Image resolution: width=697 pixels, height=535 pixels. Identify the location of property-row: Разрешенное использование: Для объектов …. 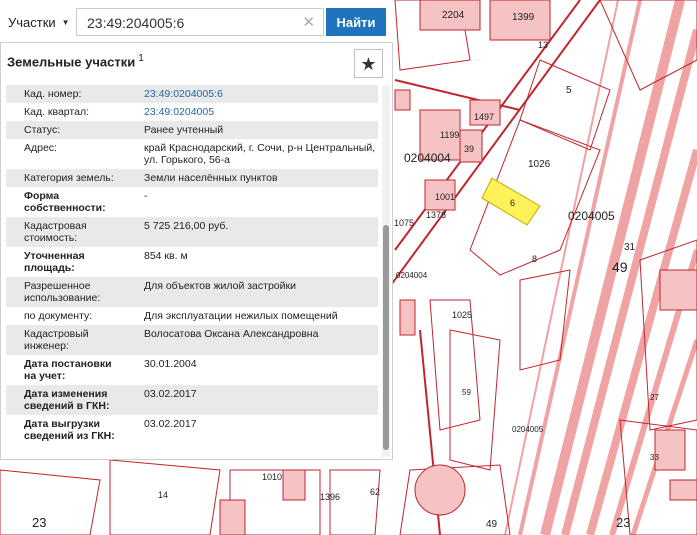
(192, 292).